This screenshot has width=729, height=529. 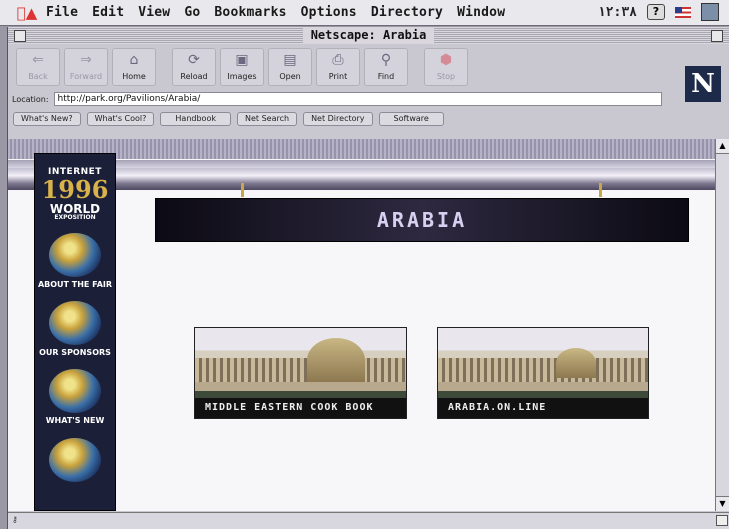 What do you see at coordinates (242, 60) in the screenshot?
I see `images-icon: ▣` at bounding box center [242, 60].